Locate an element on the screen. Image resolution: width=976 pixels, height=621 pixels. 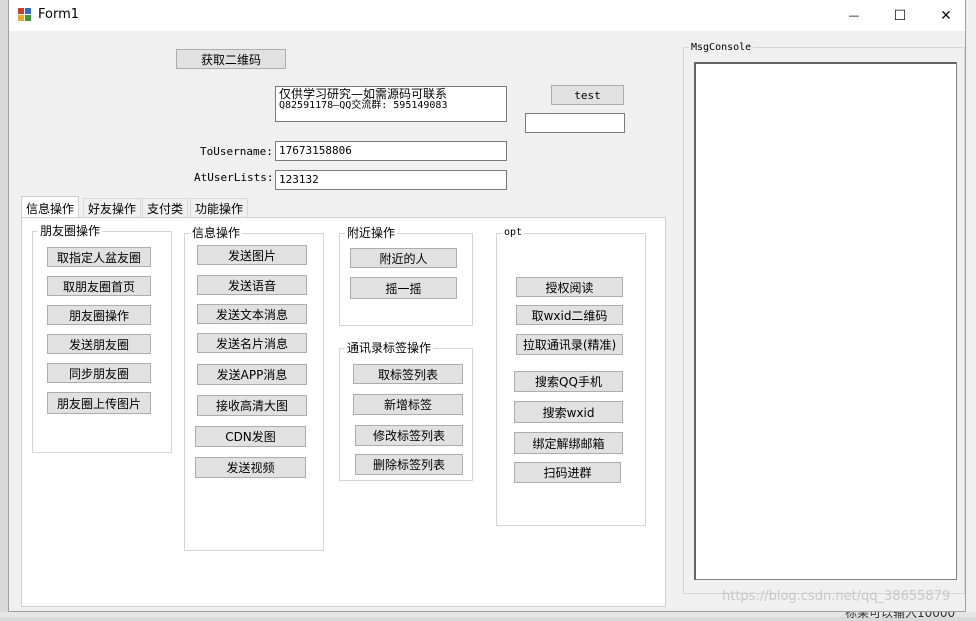
get-qrcode-button: 获取二维码 is located at coordinates (231, 59).